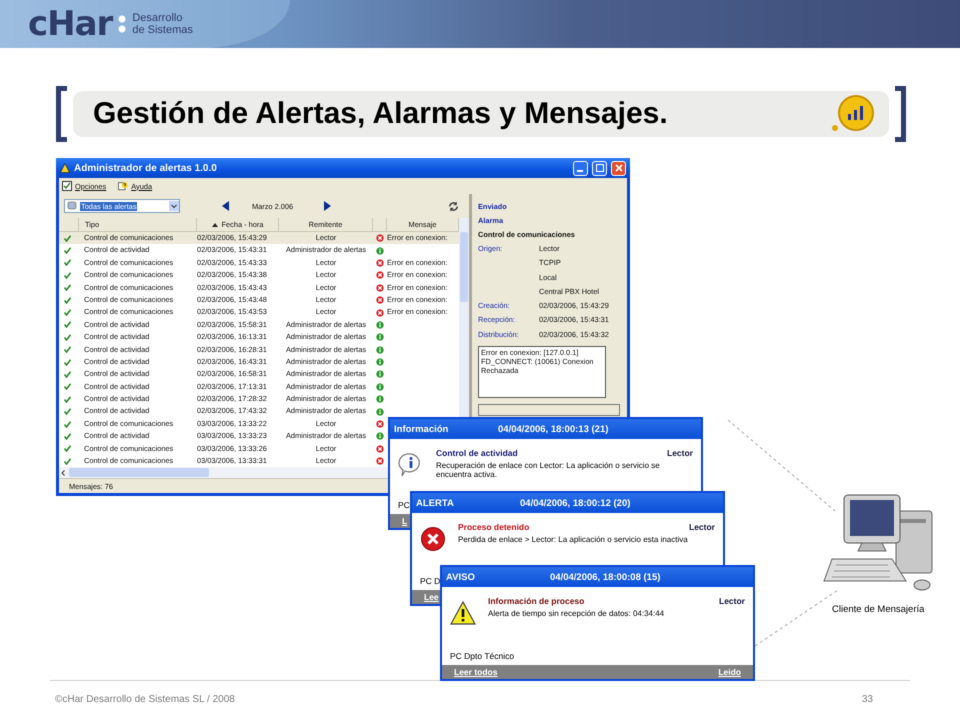  I want to click on popup-subject: Proceso detenido, so click(494, 527).